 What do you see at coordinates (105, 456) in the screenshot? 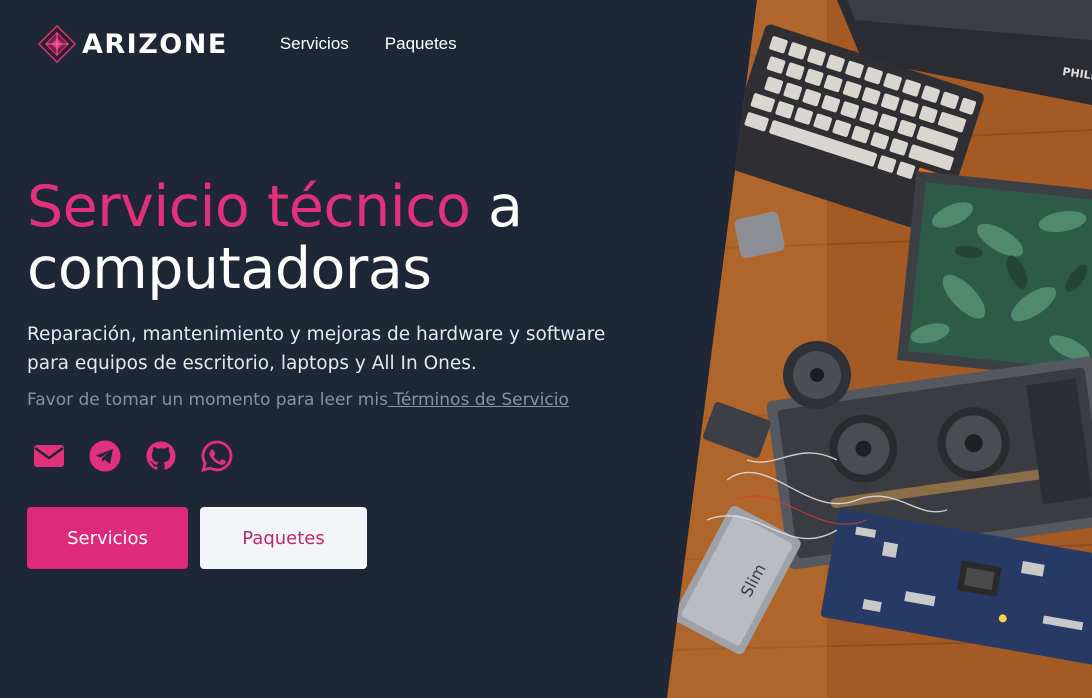
I see `telegram-icon` at bounding box center [105, 456].